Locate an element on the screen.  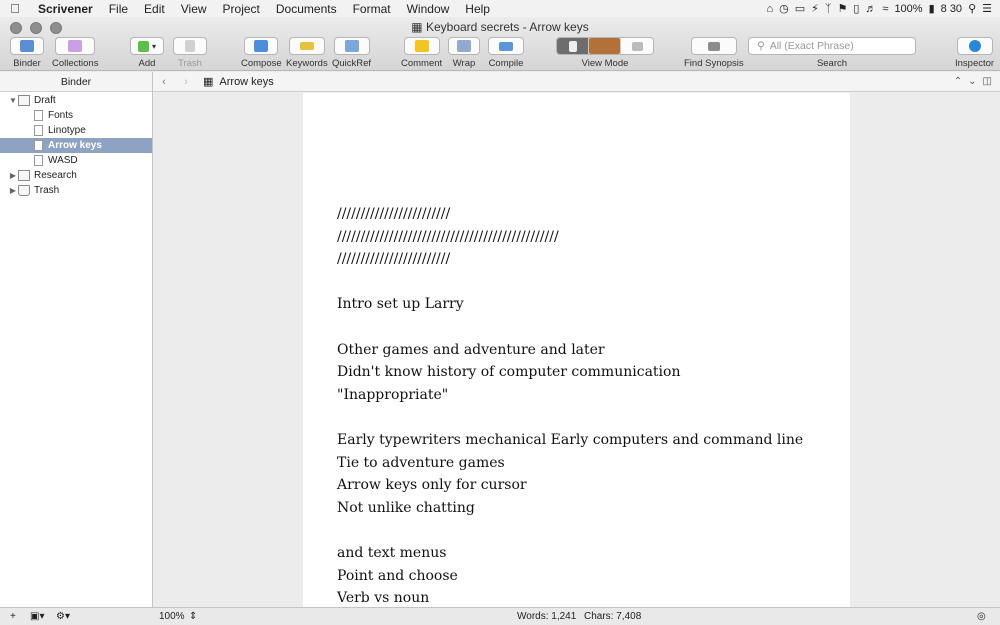
word-count: Words: 1,241 is located at coordinates (547, 616).